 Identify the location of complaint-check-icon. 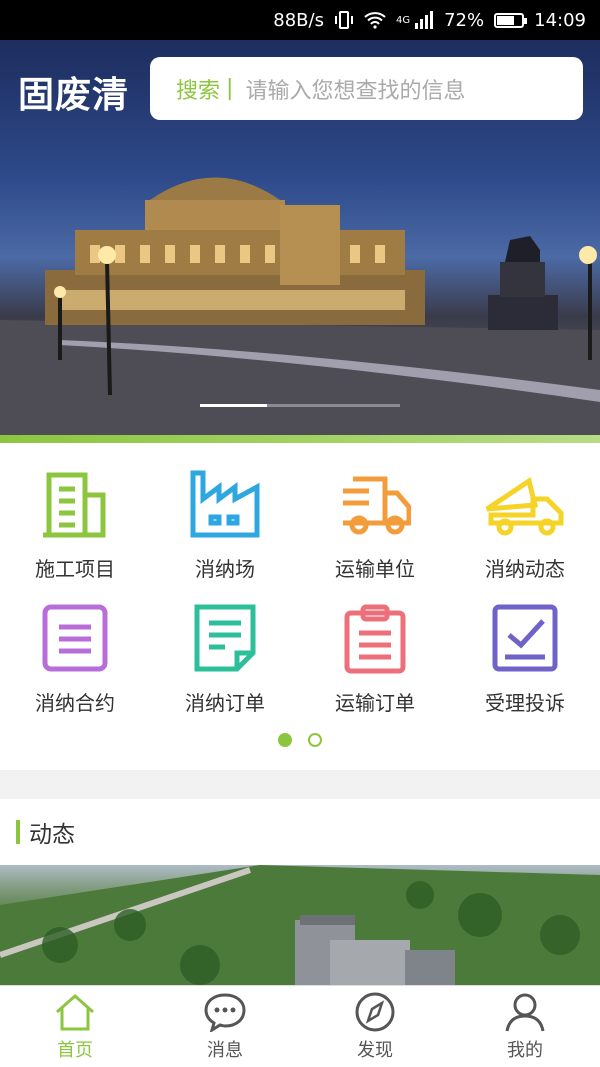
(525, 638).